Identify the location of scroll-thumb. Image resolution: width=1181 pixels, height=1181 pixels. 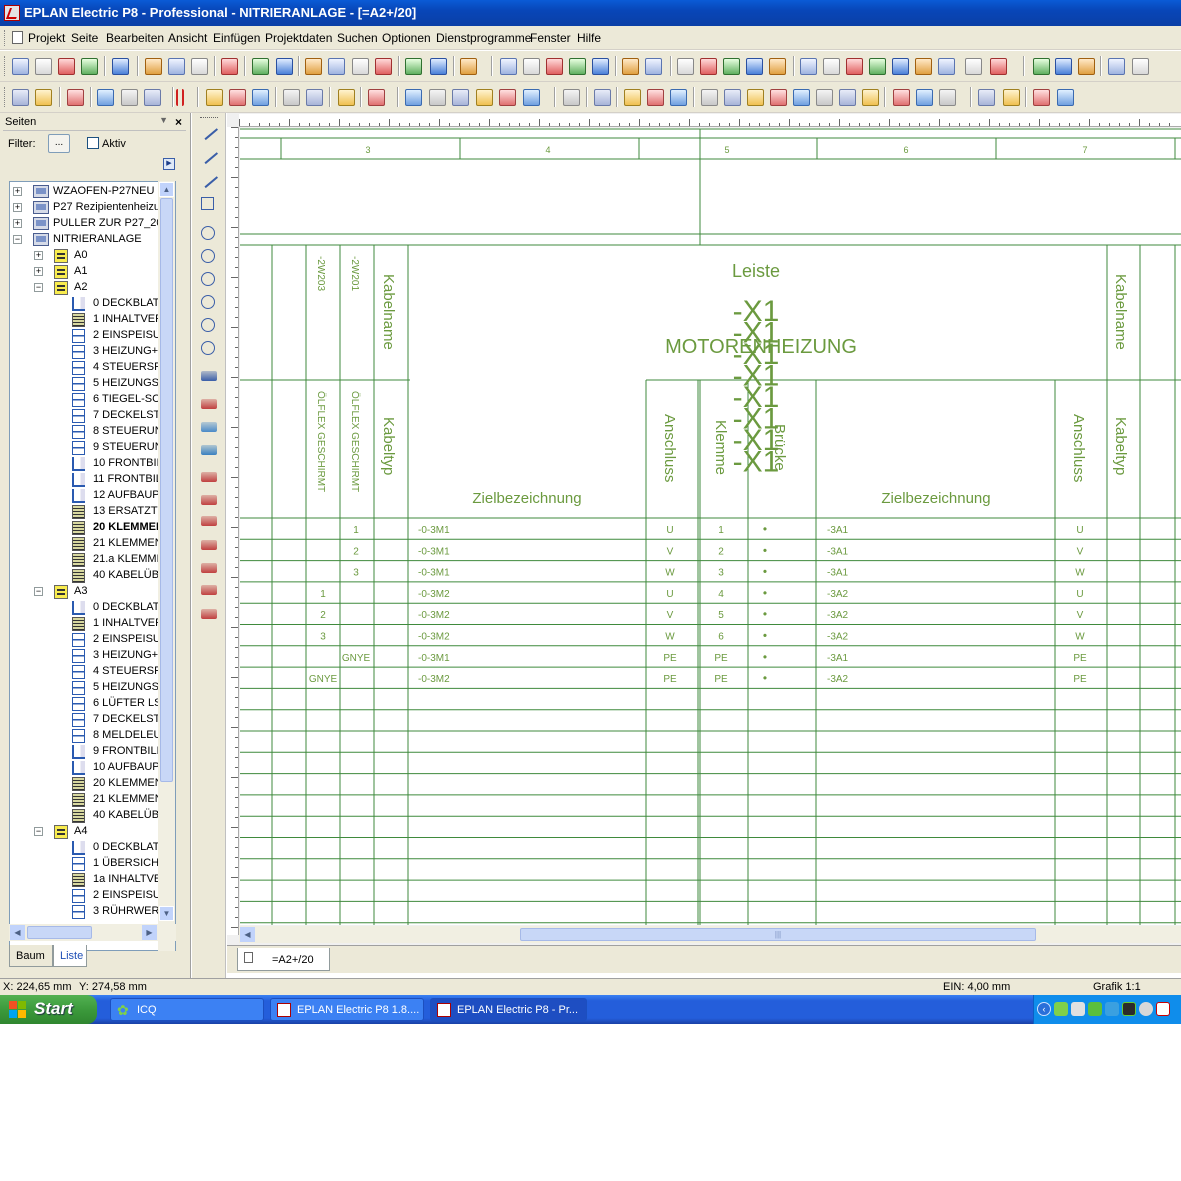
(166, 490).